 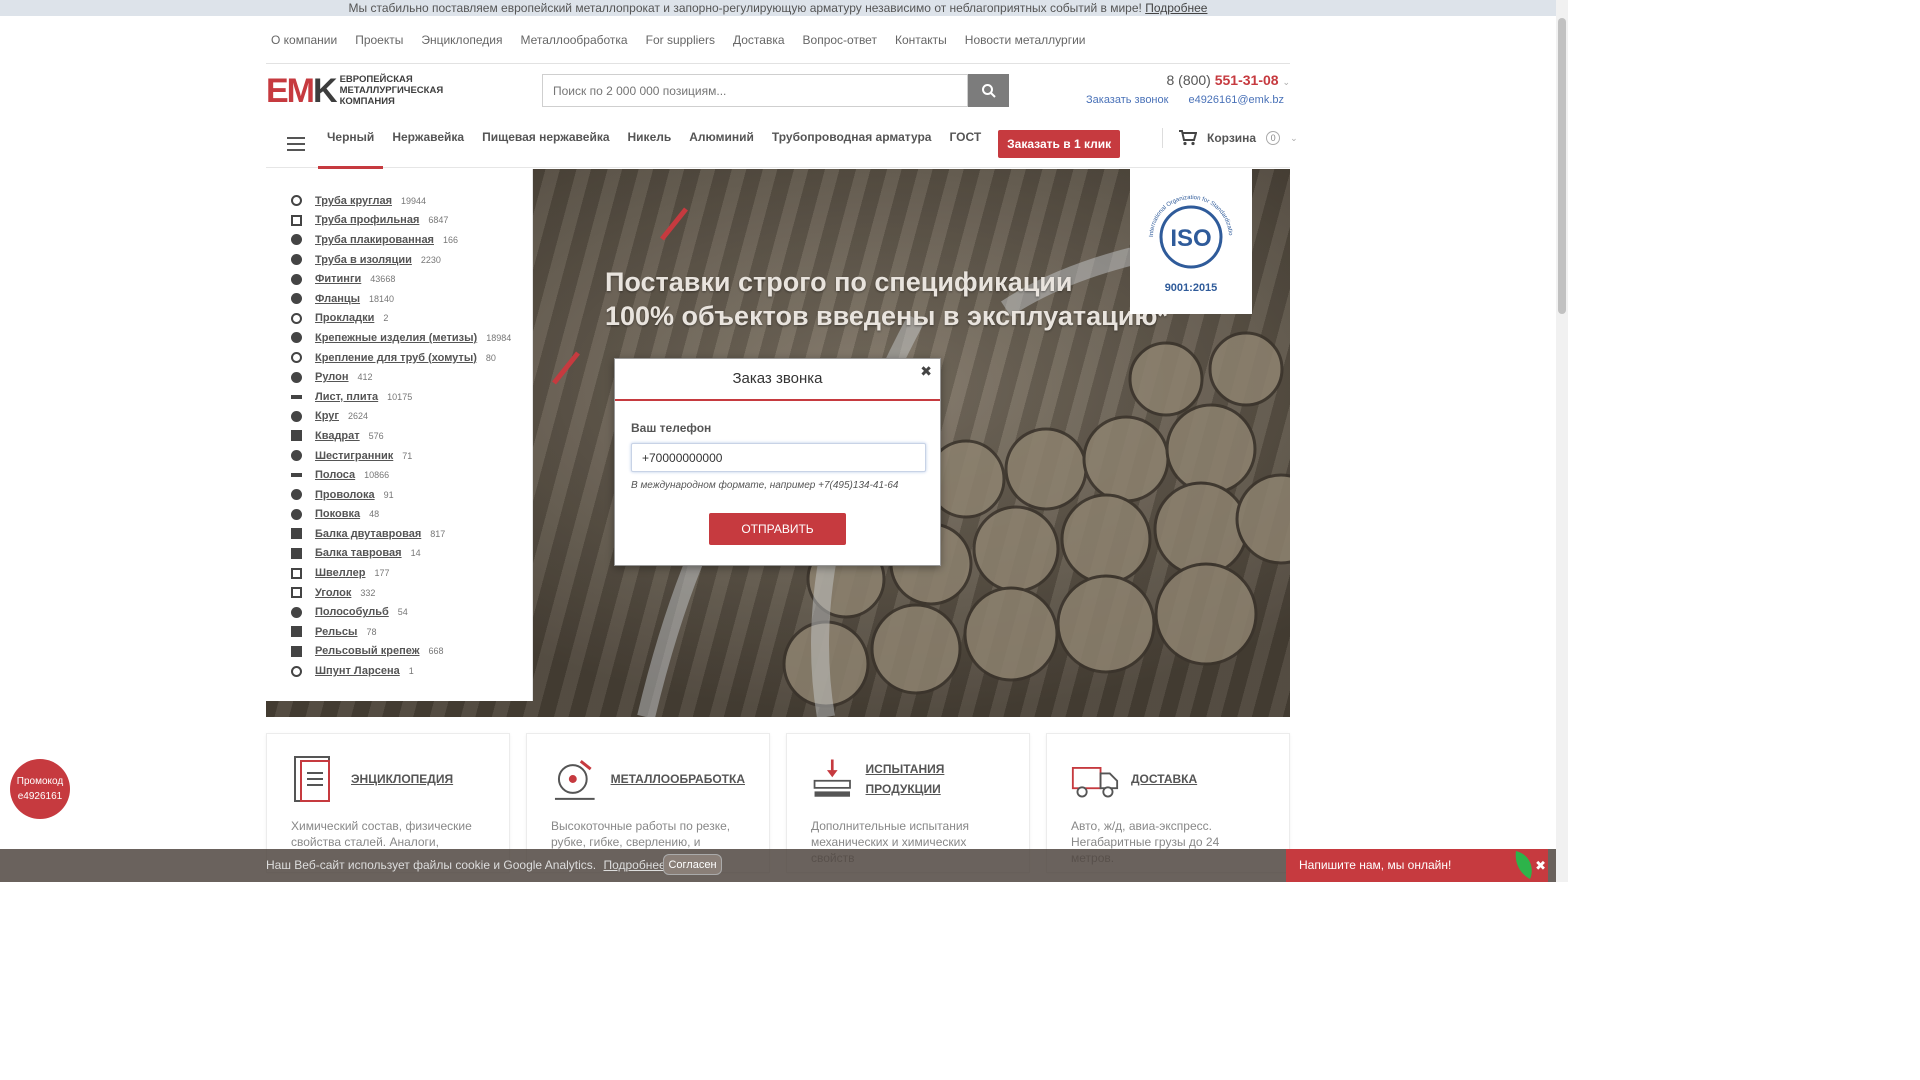 I want to click on catalog-item: Шестигранник 71, so click(x=399, y=456).